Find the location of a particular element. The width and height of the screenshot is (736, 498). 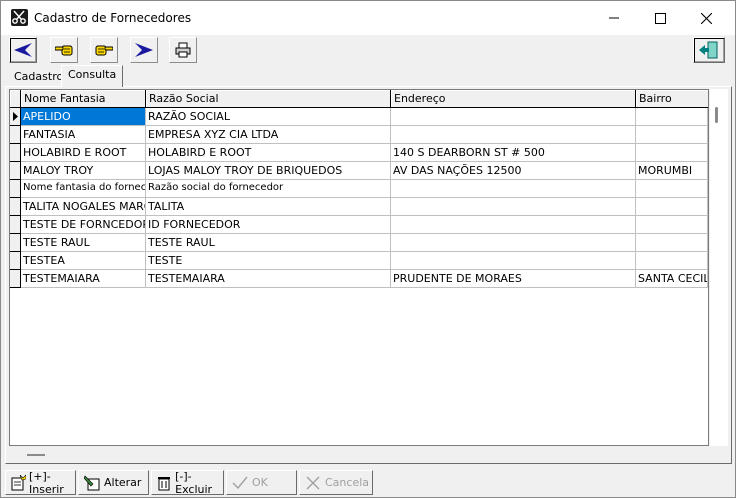

cell-razao-social: TESTEMAIARA is located at coordinates (268, 279).